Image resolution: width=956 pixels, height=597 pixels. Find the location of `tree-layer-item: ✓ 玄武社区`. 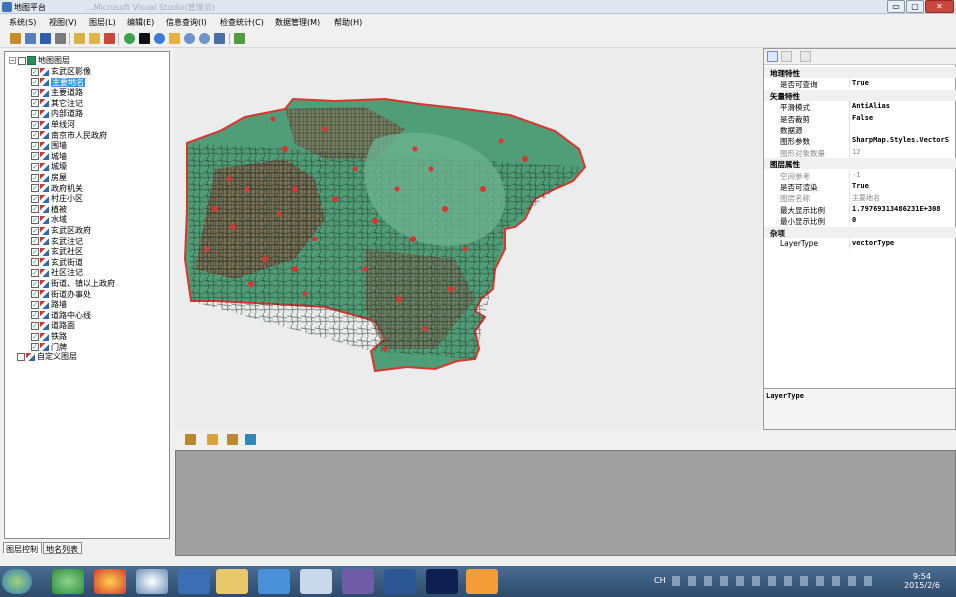

tree-layer-item: ✓ 玄武社区 is located at coordinates (57, 251).